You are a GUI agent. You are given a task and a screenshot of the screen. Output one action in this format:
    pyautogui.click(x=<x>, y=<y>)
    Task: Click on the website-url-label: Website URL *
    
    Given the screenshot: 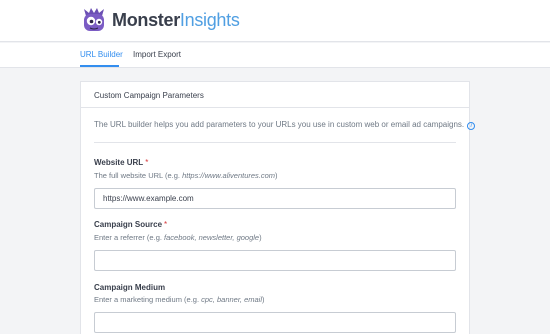 What is the action you would take?
    pyautogui.click(x=121, y=162)
    